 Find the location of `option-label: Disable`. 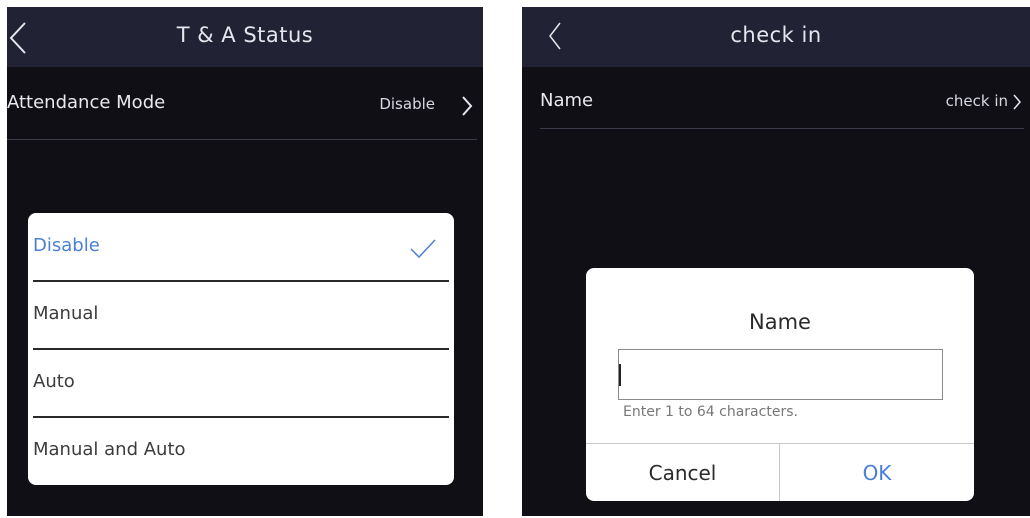

option-label: Disable is located at coordinates (66, 245).